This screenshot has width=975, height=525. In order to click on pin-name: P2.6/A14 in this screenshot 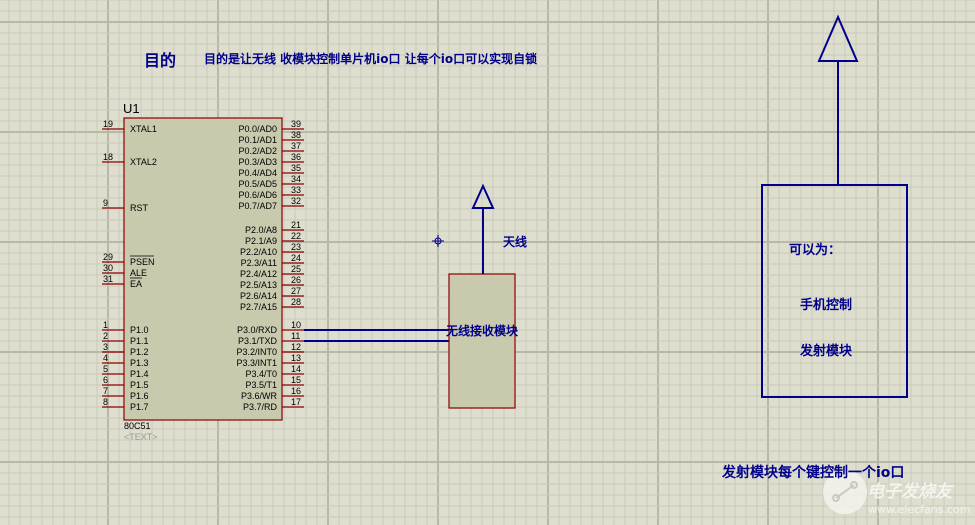, I will do `click(258, 296)`.